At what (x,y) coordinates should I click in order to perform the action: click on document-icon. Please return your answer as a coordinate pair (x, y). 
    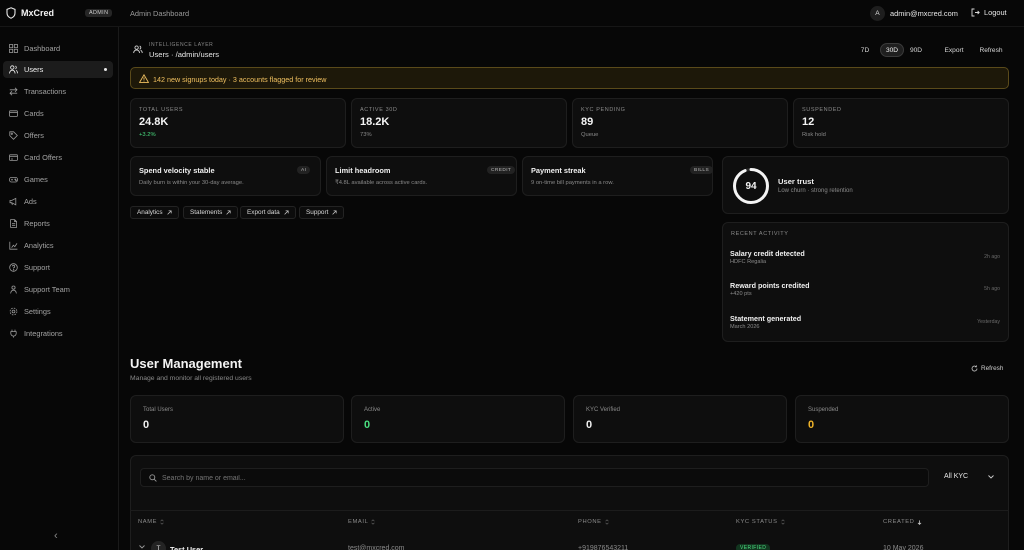
    Looking at the image, I should click on (13, 223).